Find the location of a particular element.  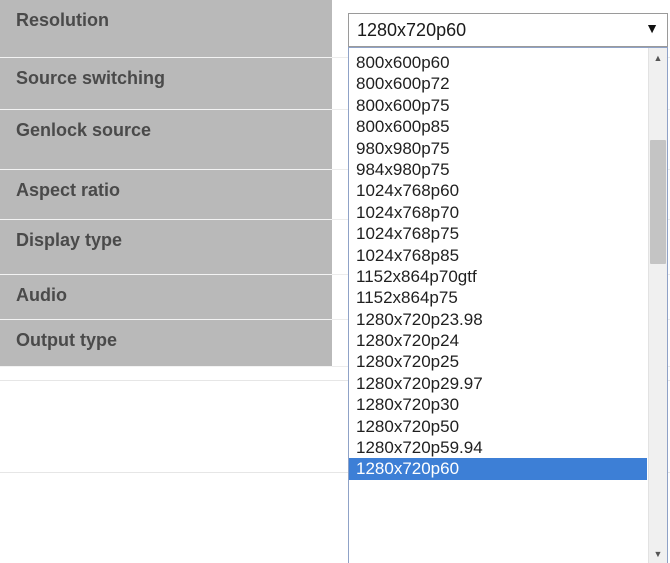

label-display-type: Display type is located at coordinates (69, 240).